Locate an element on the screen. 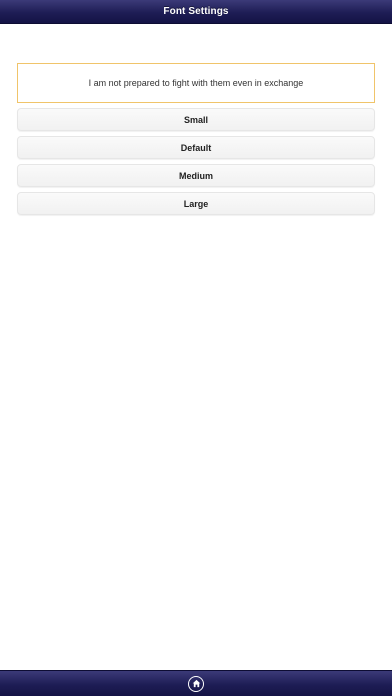  medium-font-button: Medium is located at coordinates (196, 175).